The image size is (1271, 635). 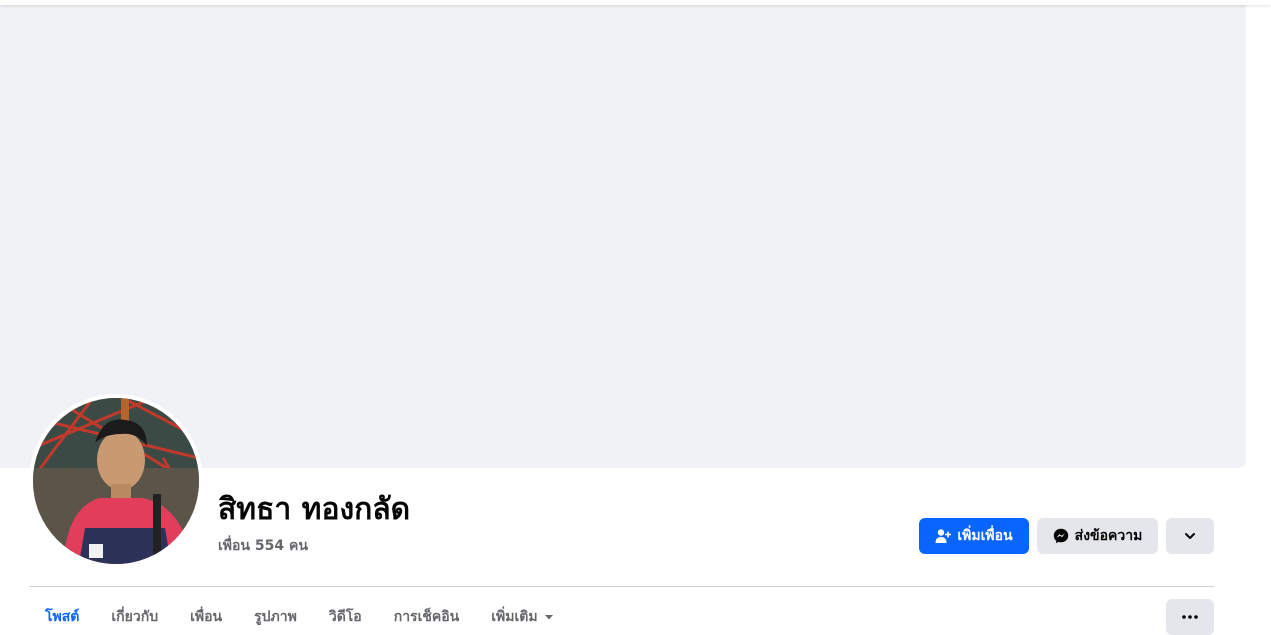 I want to click on tab-posts: โพสต์, so click(x=62, y=617).